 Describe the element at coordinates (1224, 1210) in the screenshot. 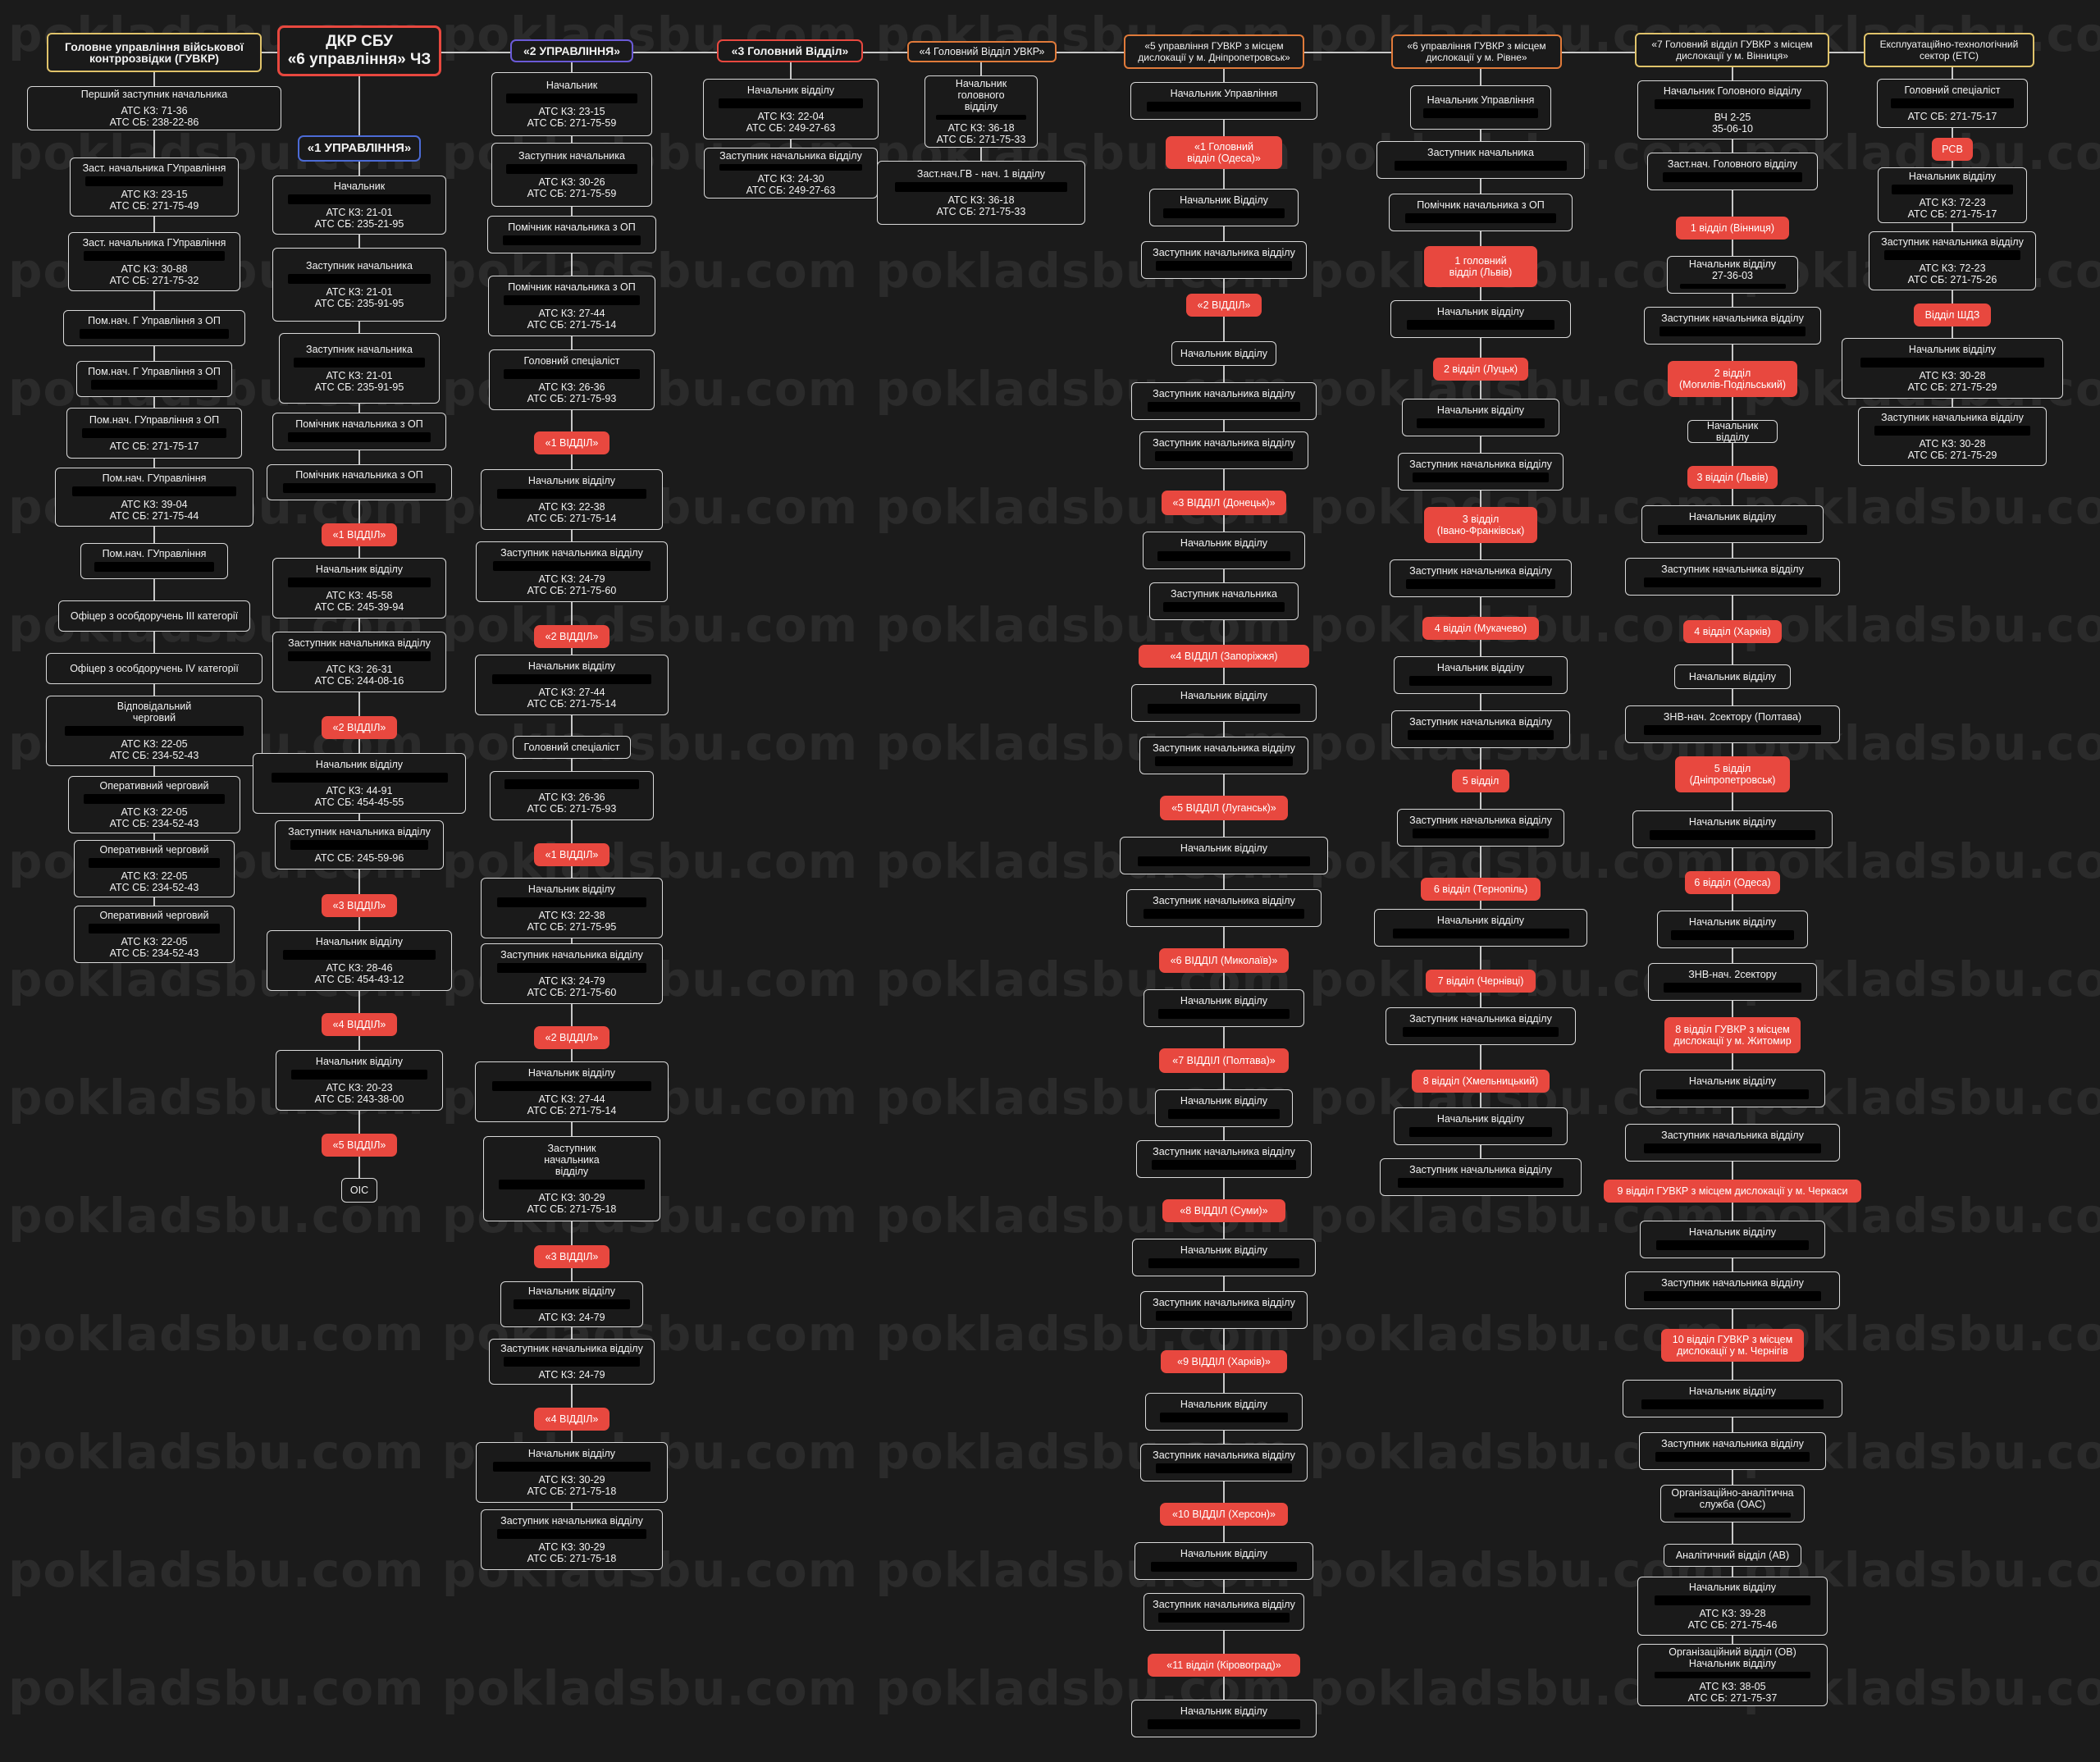

I see `unit-8-відділ-суми: «8 ВІДДІЛ (Суми)»` at that location.